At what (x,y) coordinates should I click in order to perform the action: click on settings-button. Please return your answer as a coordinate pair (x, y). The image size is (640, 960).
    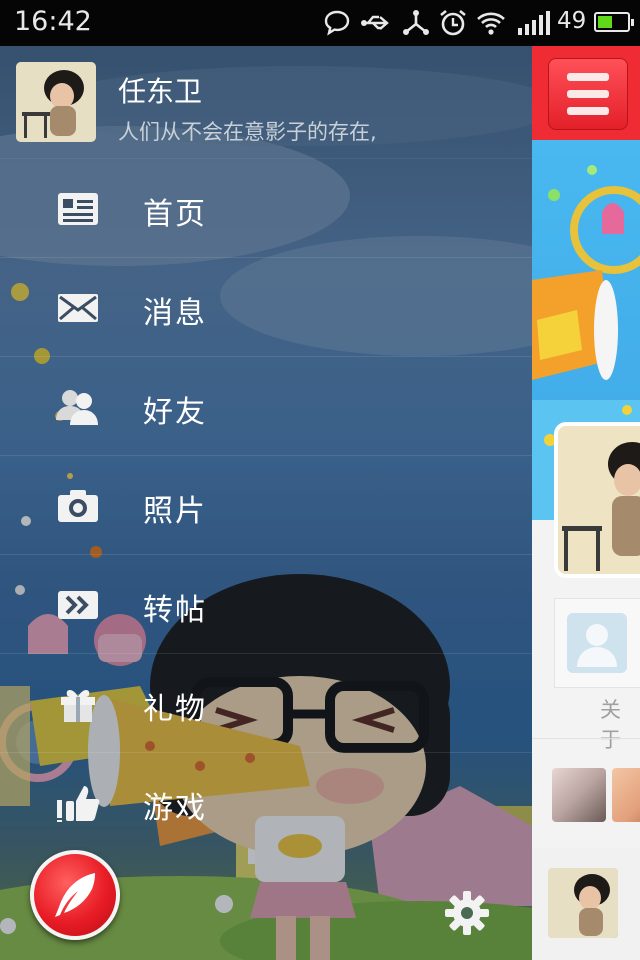
    Looking at the image, I should click on (467, 913).